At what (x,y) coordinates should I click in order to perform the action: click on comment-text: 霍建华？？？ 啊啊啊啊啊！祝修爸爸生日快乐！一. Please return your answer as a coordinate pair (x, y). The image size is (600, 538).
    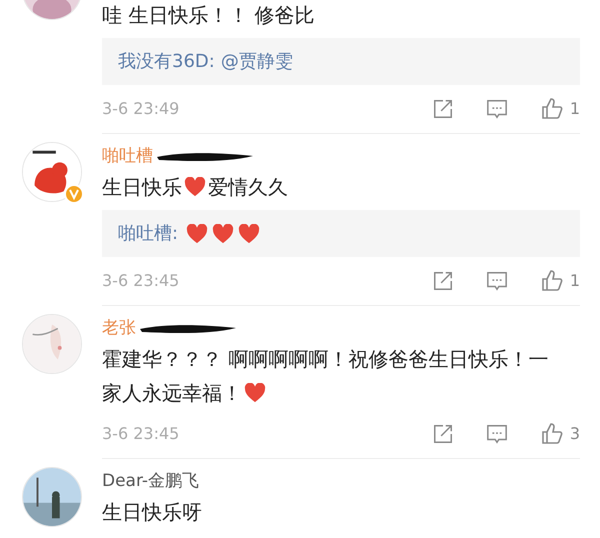
    Looking at the image, I should click on (325, 359).